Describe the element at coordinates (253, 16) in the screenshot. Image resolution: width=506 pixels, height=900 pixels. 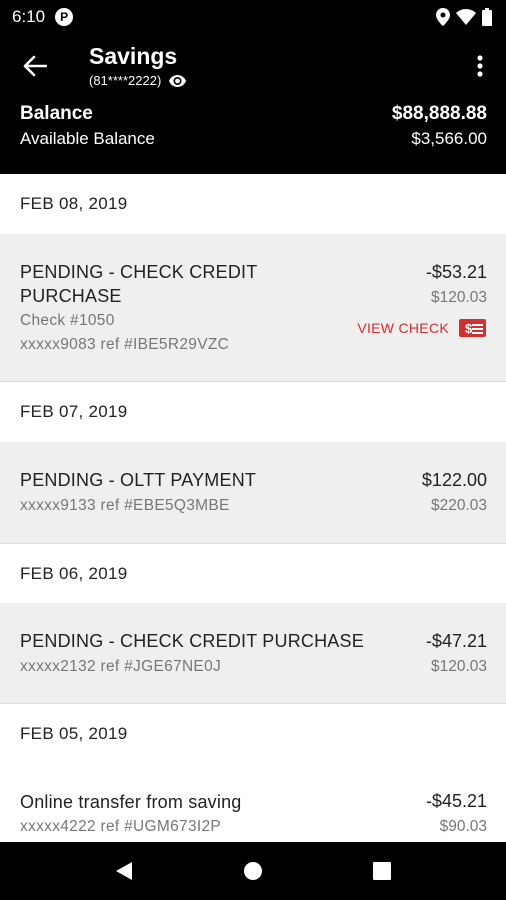
I see `status-bar: 6:10 P` at that location.